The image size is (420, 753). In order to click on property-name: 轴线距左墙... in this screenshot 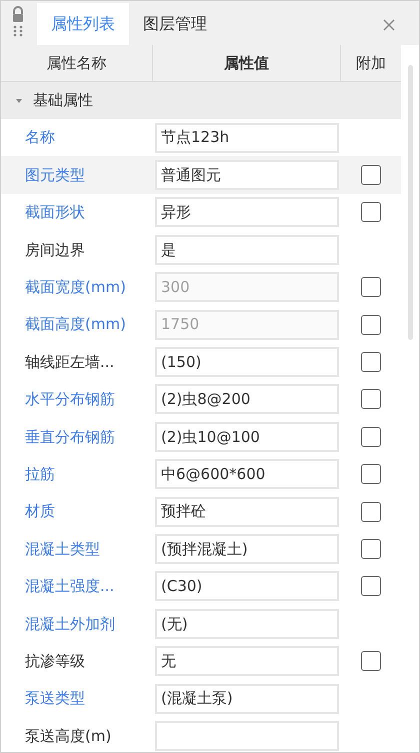, I will do `click(70, 362)`.